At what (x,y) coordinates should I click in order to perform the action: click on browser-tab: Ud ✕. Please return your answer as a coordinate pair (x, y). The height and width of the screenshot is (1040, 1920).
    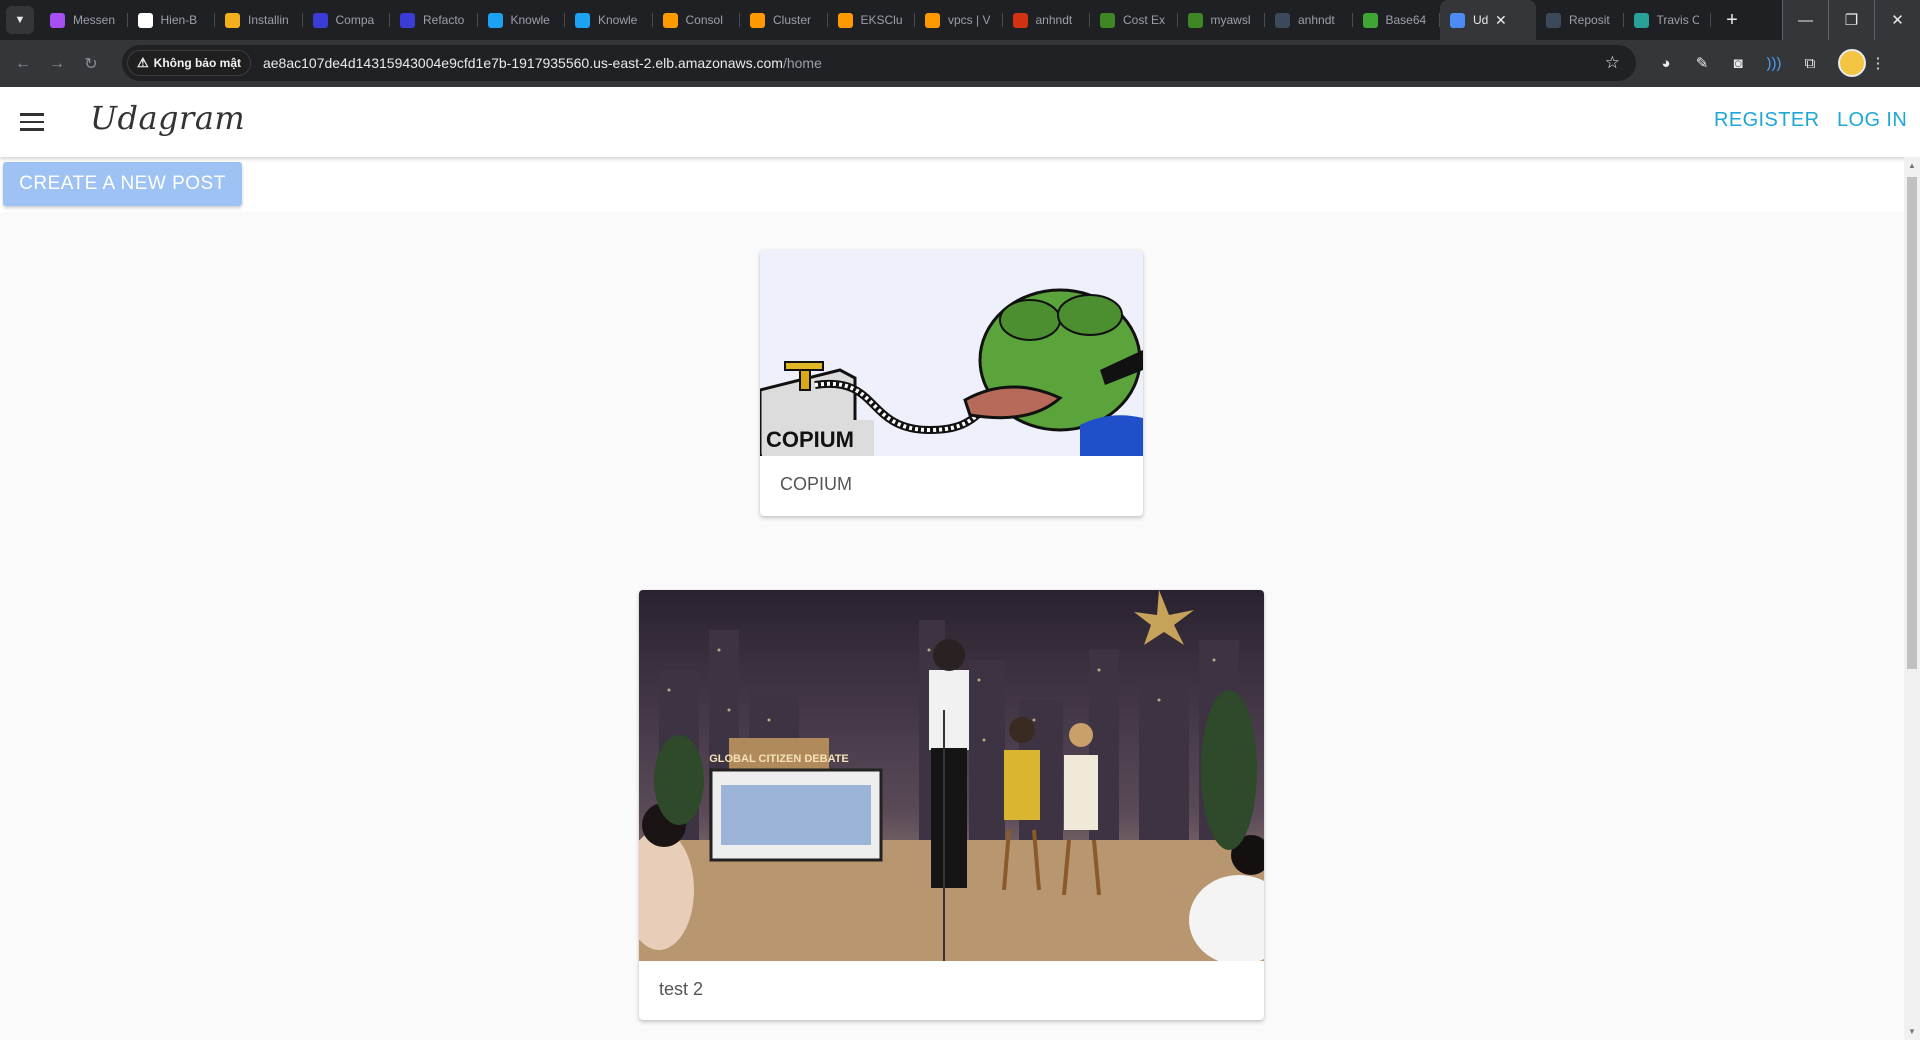
    Looking at the image, I should click on (1488, 20).